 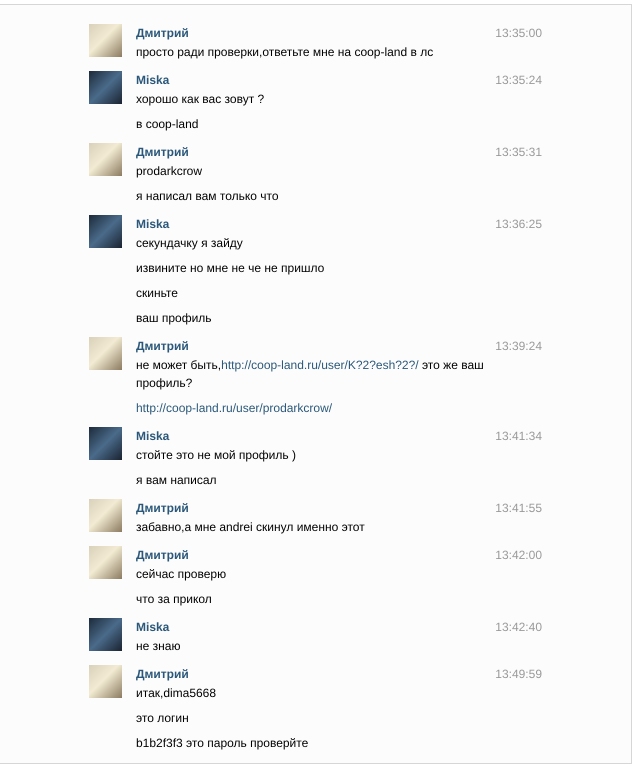 What do you see at coordinates (310, 374) in the screenshot?
I see `message-text: не может быть,http://coop-land.ru/user/K?2?esh?2?/ это же ваш профиль?` at bounding box center [310, 374].